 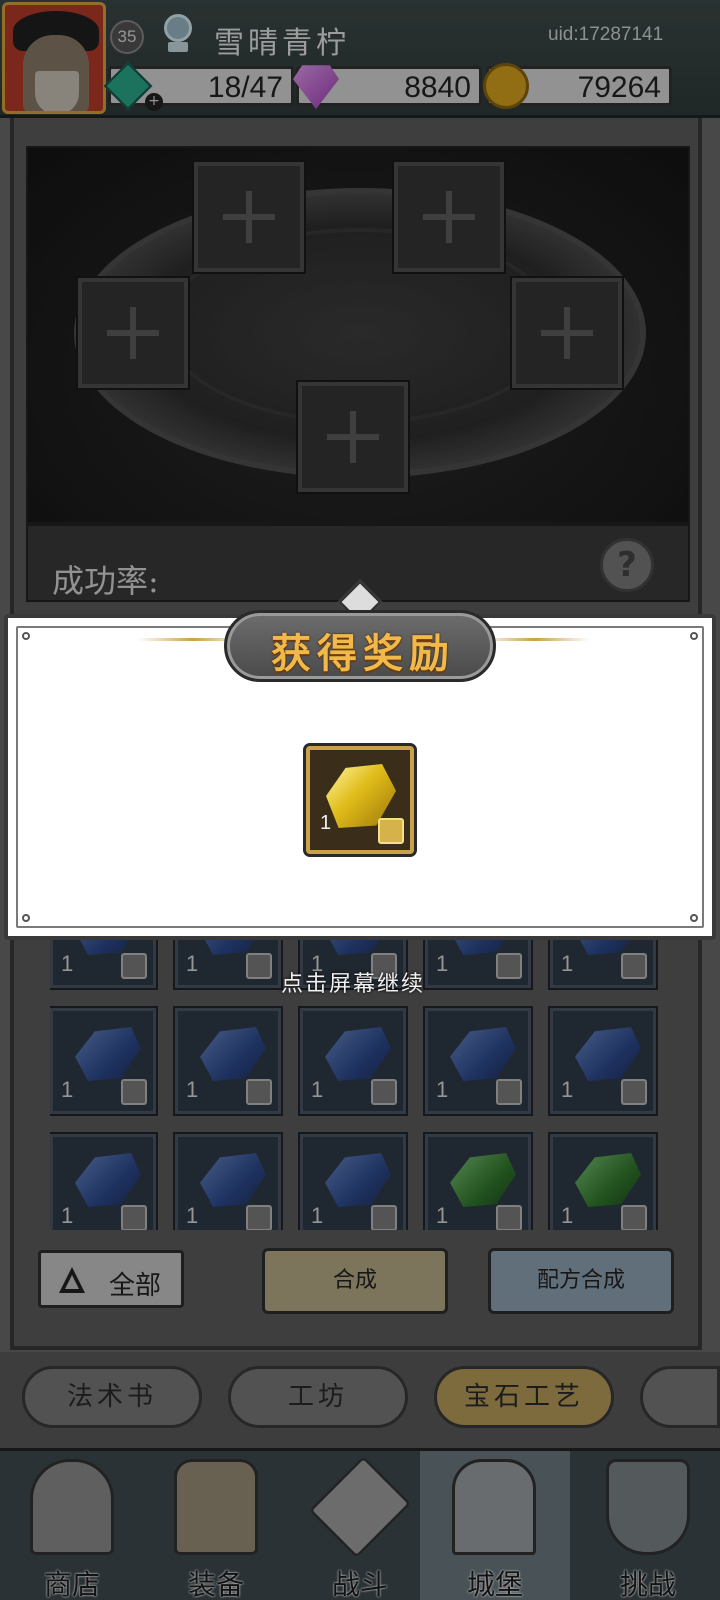 I want to click on gem-type-tag-icon, so click(x=391, y=831).